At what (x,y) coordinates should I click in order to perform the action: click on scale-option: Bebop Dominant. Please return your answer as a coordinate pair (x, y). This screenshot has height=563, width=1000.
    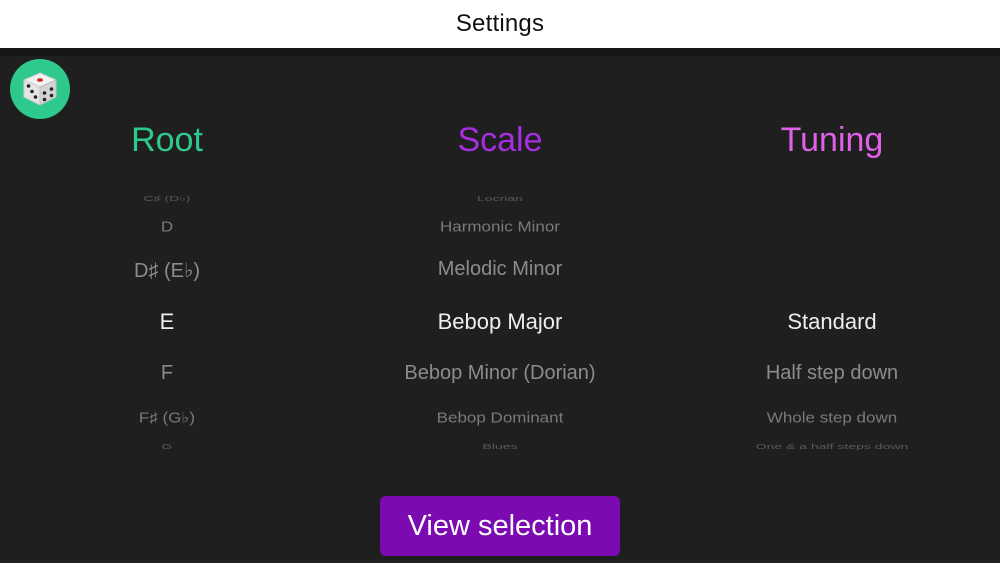
    Looking at the image, I should click on (500, 418).